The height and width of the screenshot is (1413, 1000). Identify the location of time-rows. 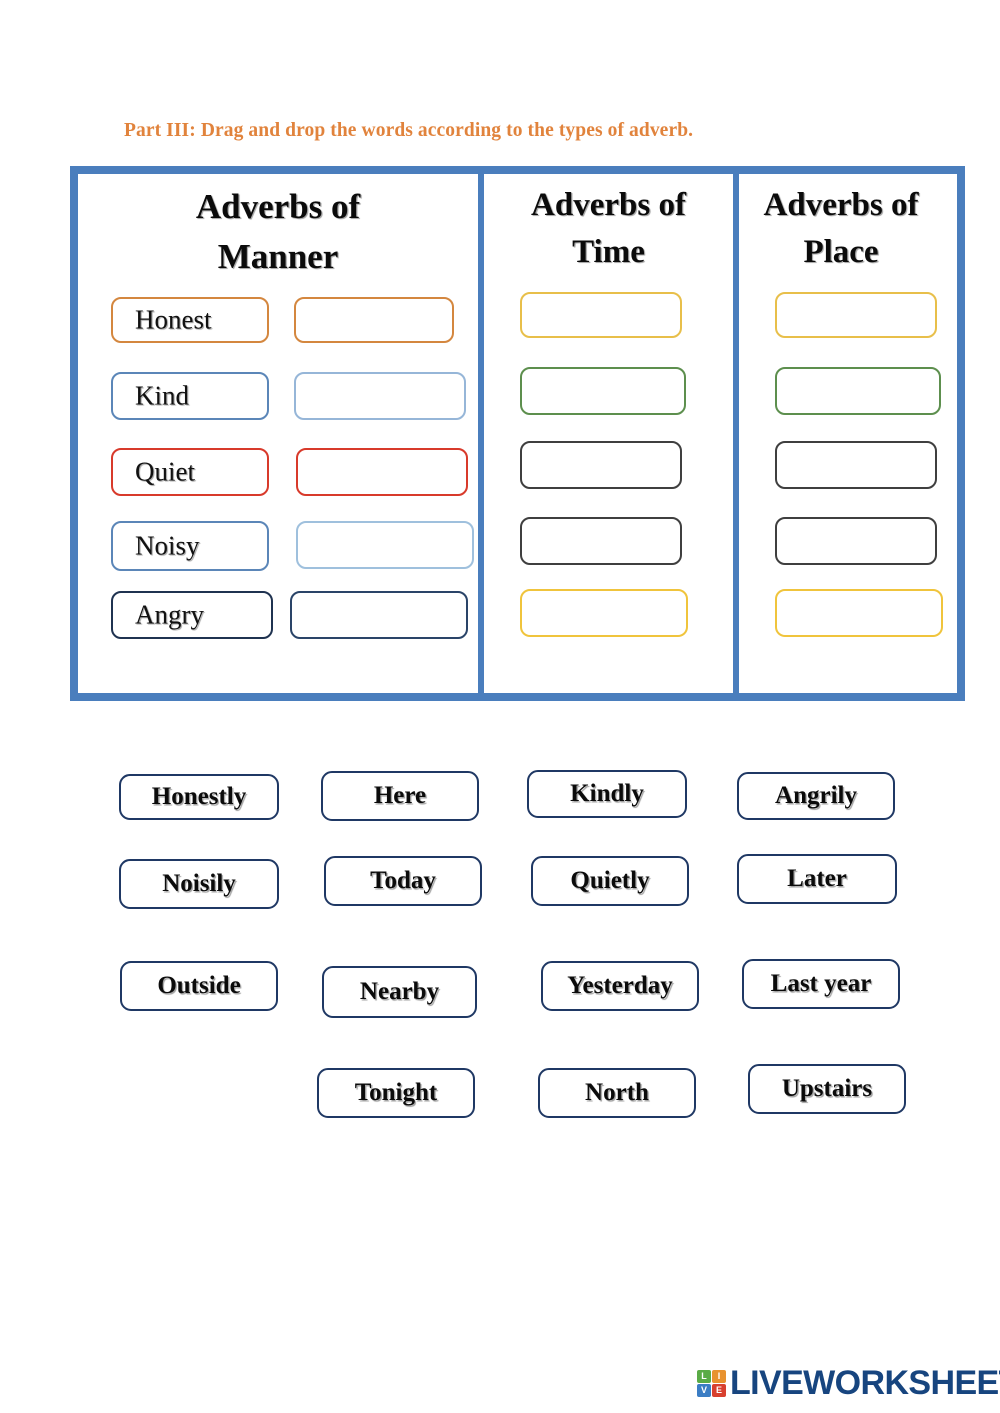
(608, 471).